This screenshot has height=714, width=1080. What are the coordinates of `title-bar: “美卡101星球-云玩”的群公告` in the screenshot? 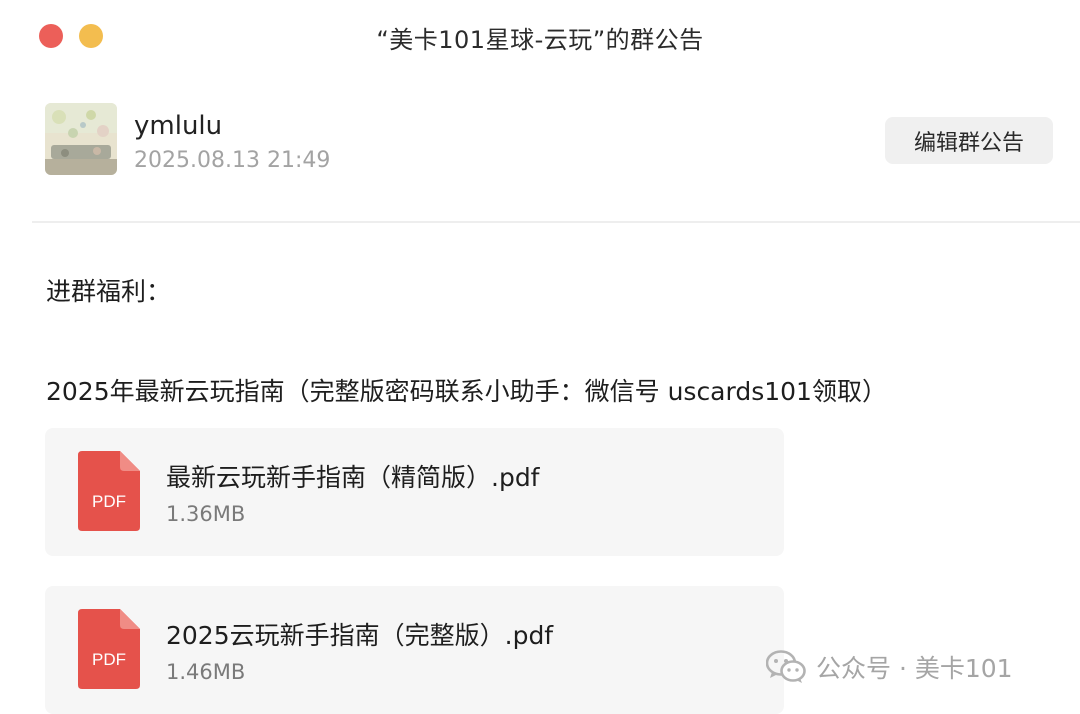 It's located at (540, 36).